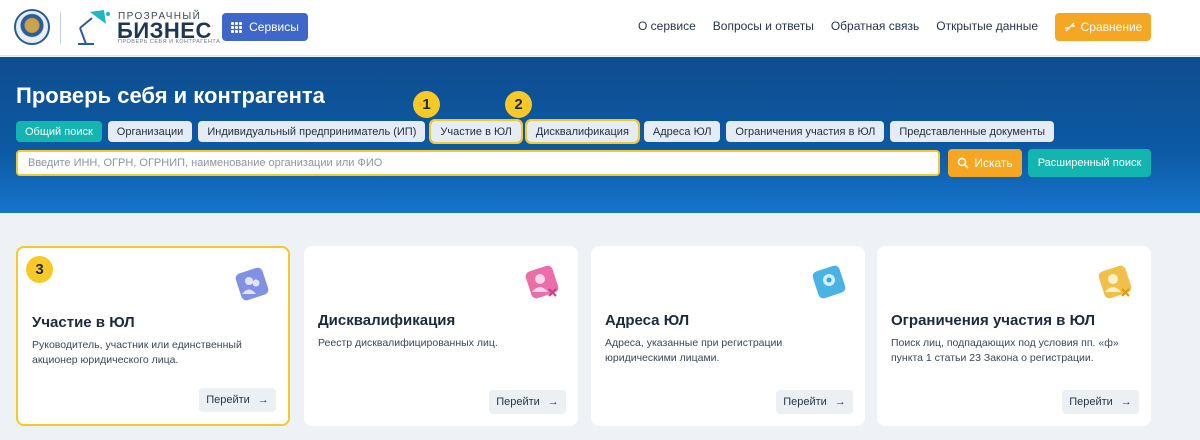 The height and width of the screenshot is (440, 1200). Describe the element at coordinates (170, 95) in the screenshot. I see `page-title: Проверь себя и контрагента` at that location.